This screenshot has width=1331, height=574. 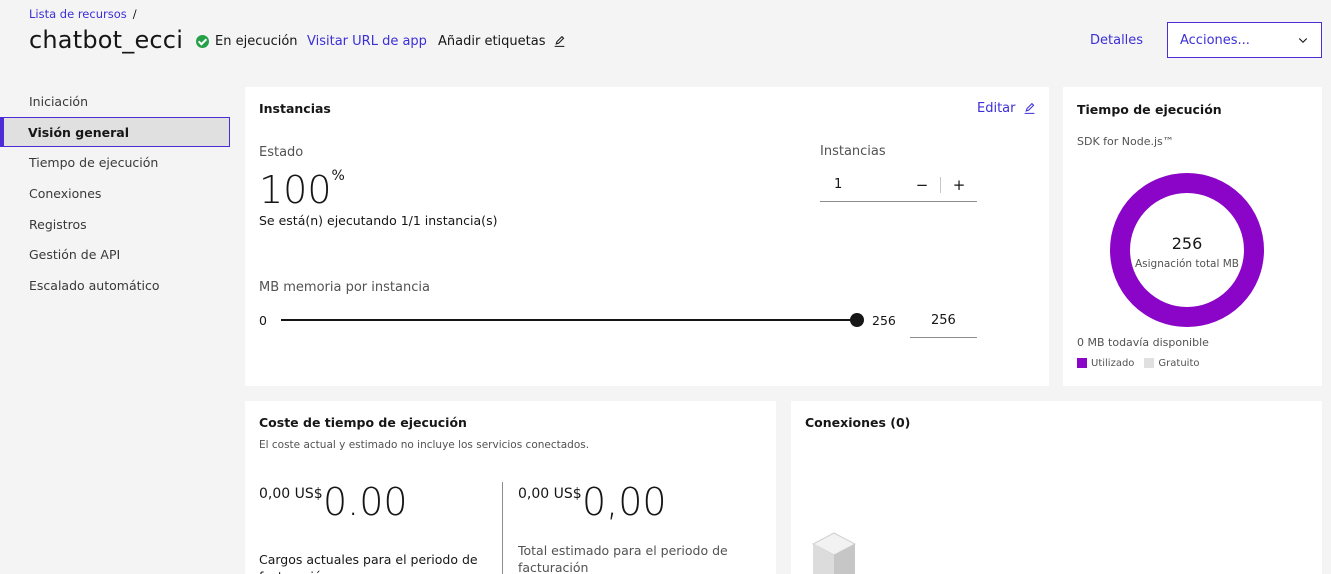 What do you see at coordinates (115, 193) in the screenshot?
I see `sidebar-item-connections: Conexiones` at bounding box center [115, 193].